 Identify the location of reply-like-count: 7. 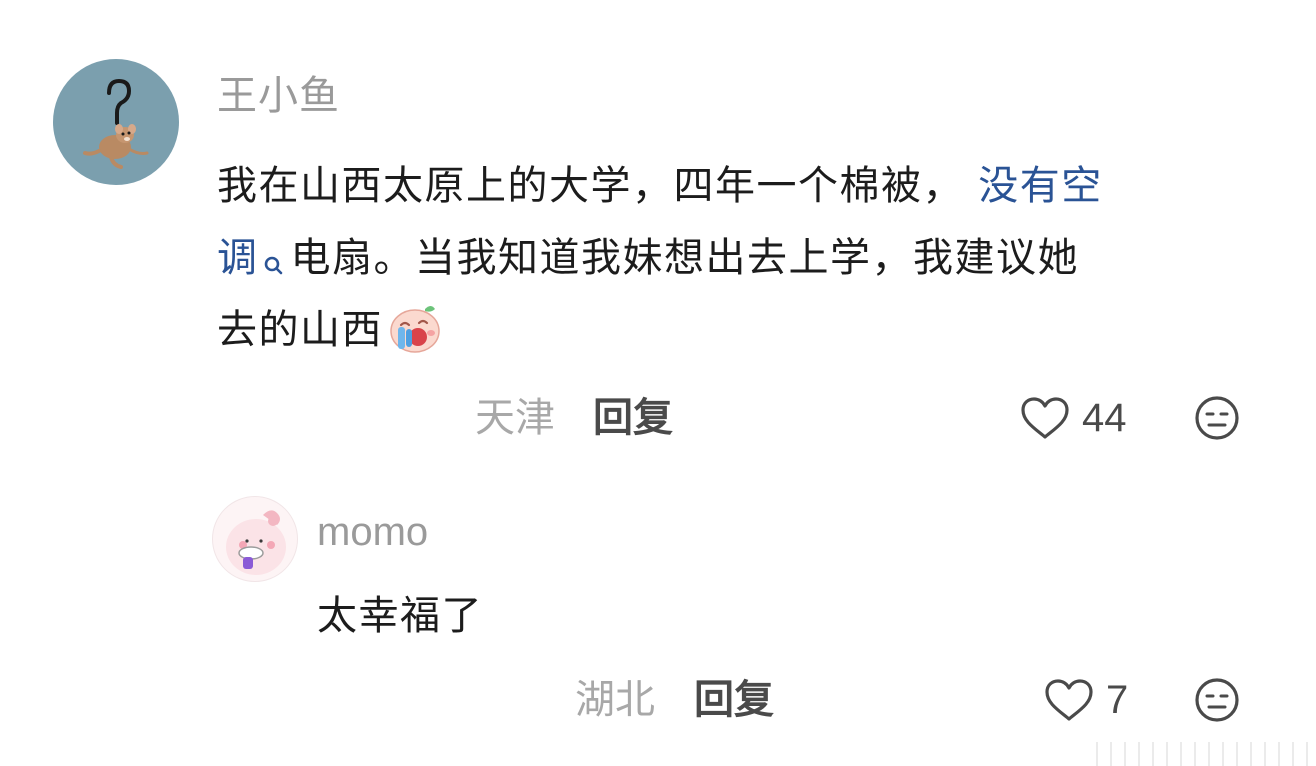
(1117, 700).